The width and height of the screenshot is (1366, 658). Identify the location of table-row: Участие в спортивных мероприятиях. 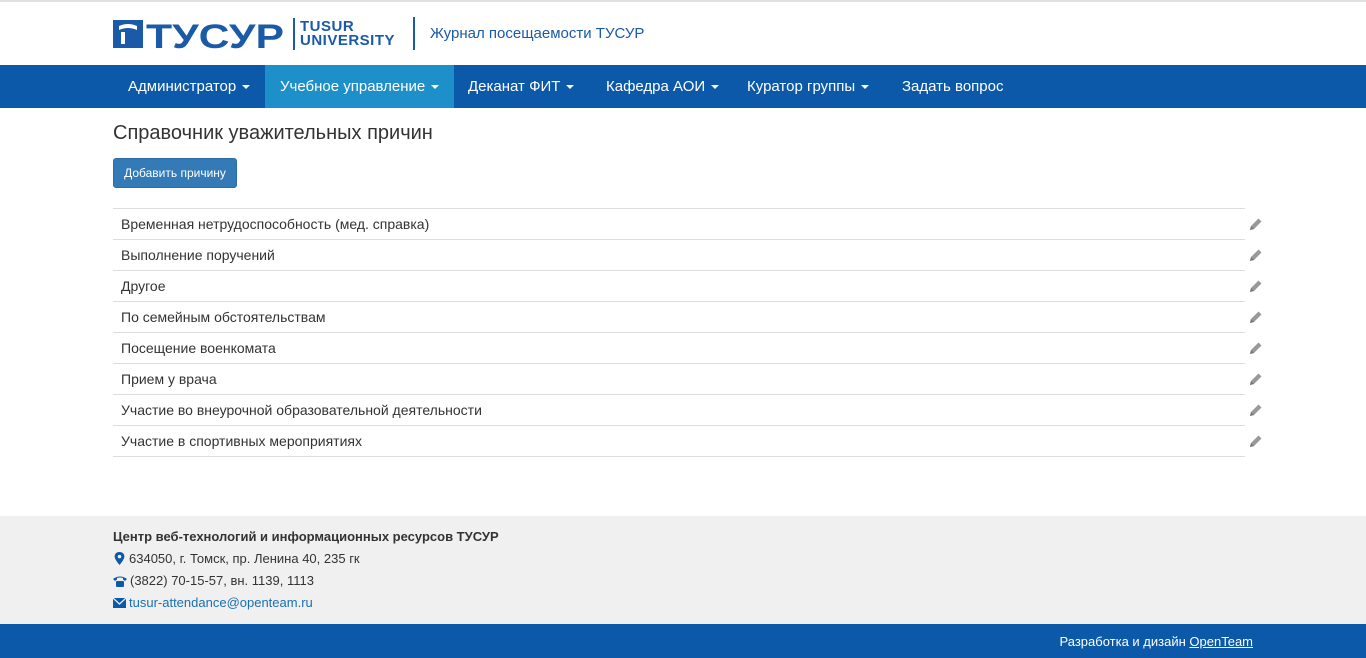
(687, 441).